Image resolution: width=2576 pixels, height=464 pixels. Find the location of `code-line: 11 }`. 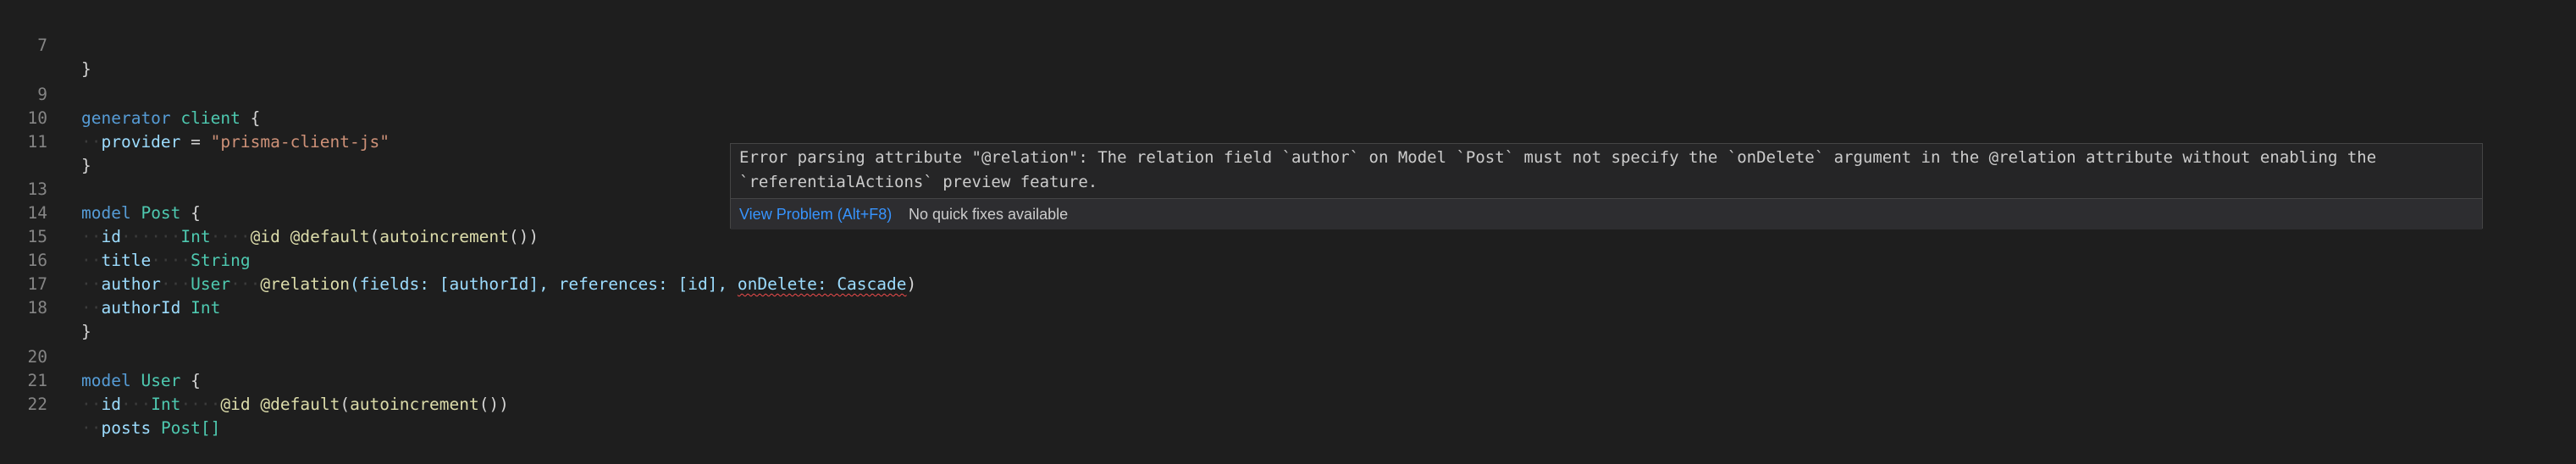

code-line: 11 } is located at coordinates (45, 141).